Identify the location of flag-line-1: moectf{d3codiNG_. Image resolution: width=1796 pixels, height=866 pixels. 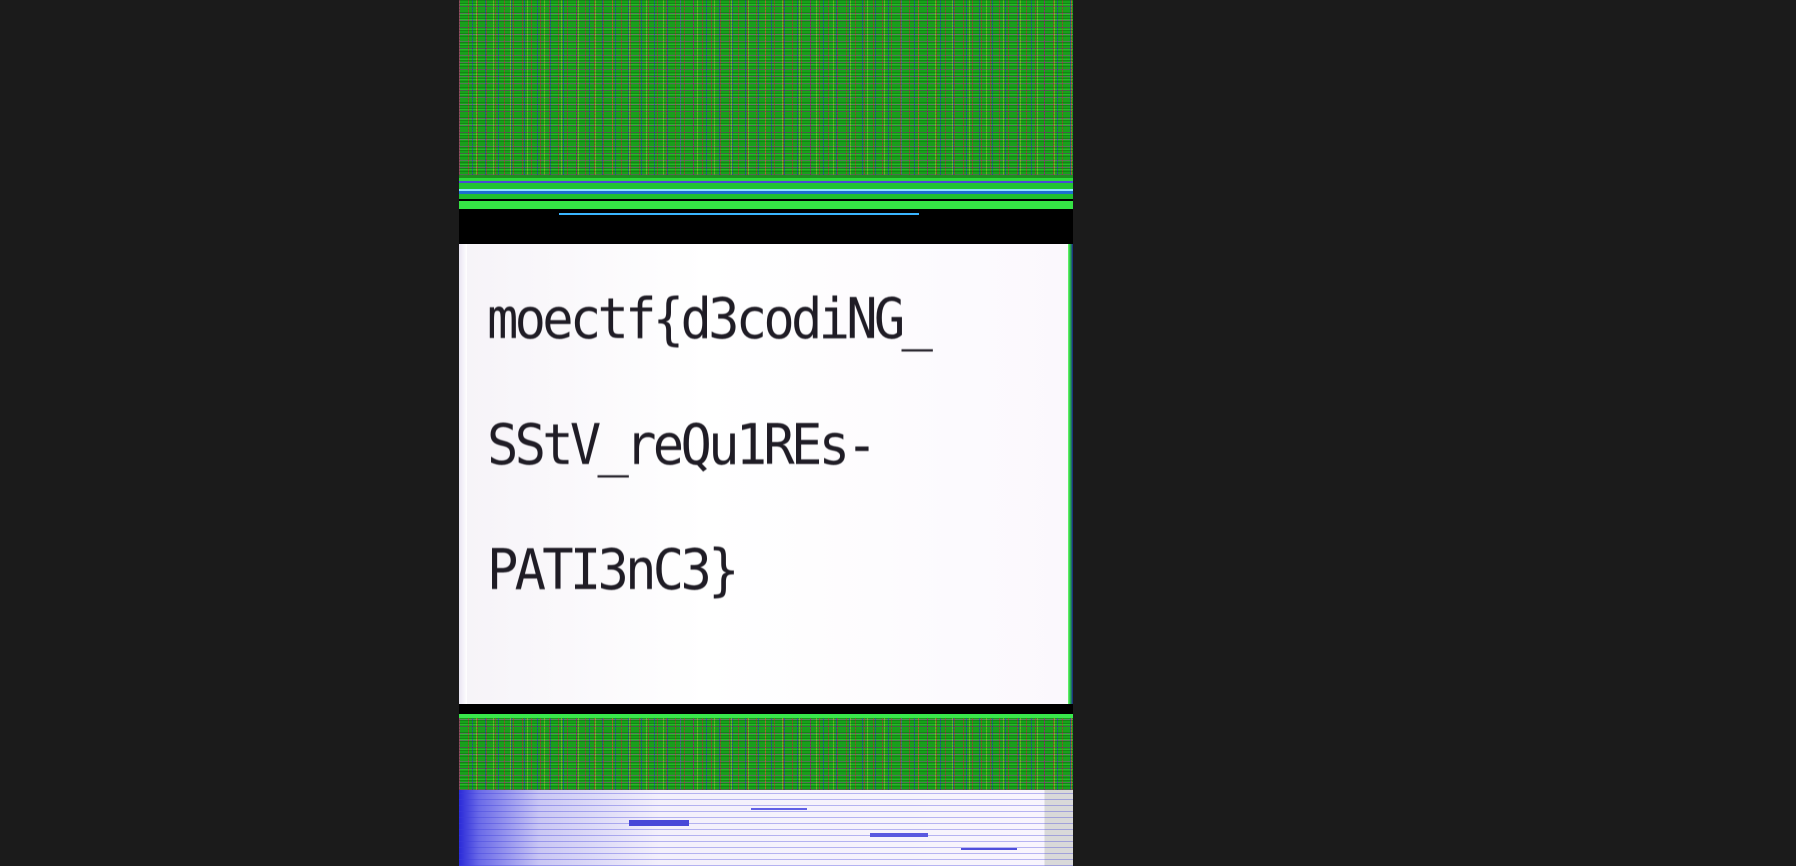
(710, 319).